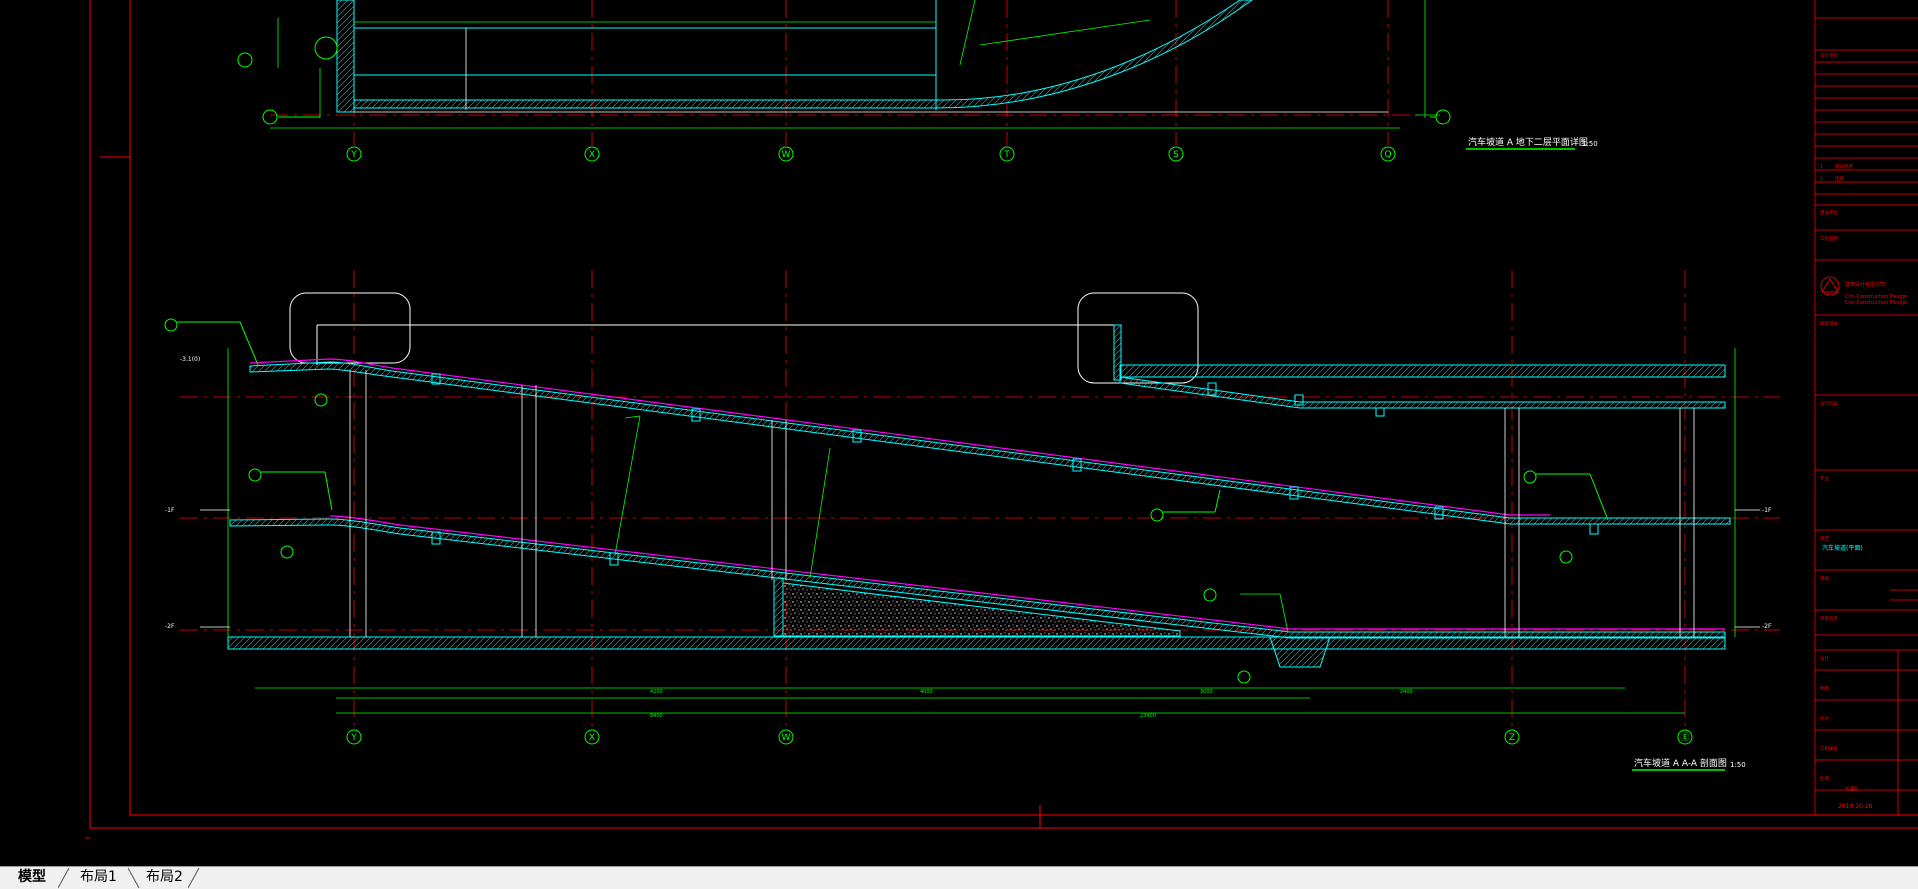 The height and width of the screenshot is (889, 1918). Describe the element at coordinates (1839, 178) in the screenshot. I see `svg-text: 出图` at that location.